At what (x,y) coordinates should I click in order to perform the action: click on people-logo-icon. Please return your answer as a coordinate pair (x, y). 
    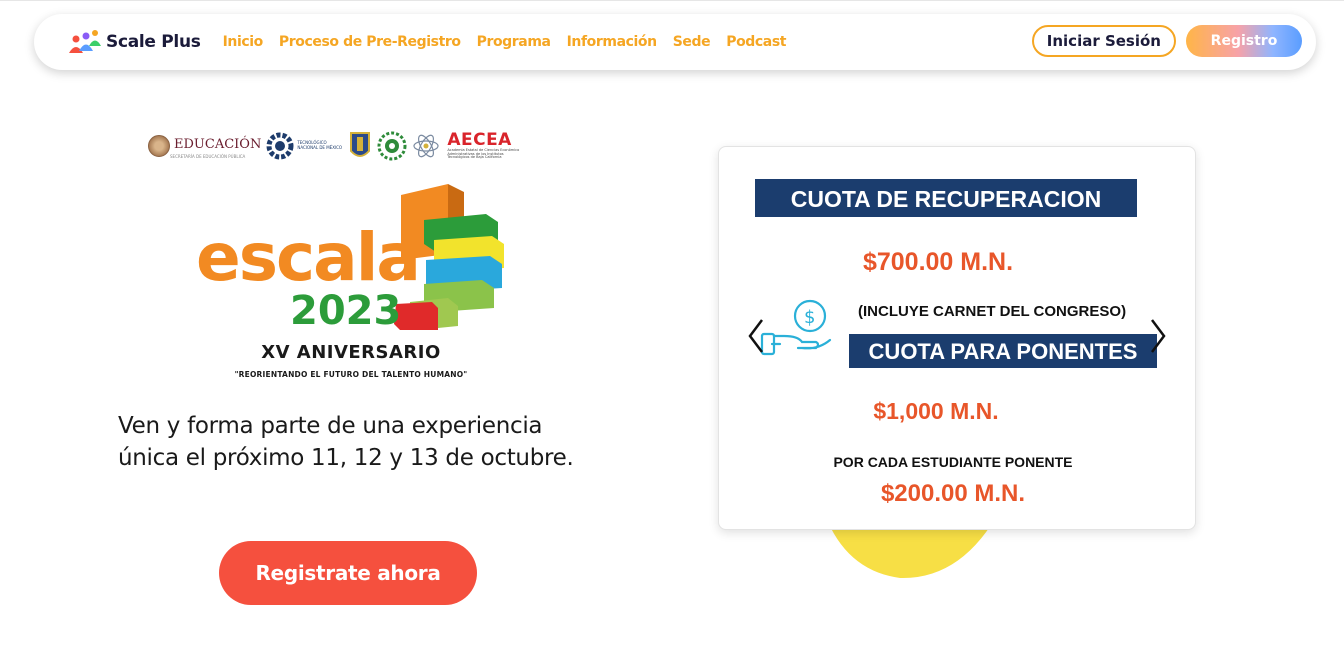
    Looking at the image, I should click on (85, 41).